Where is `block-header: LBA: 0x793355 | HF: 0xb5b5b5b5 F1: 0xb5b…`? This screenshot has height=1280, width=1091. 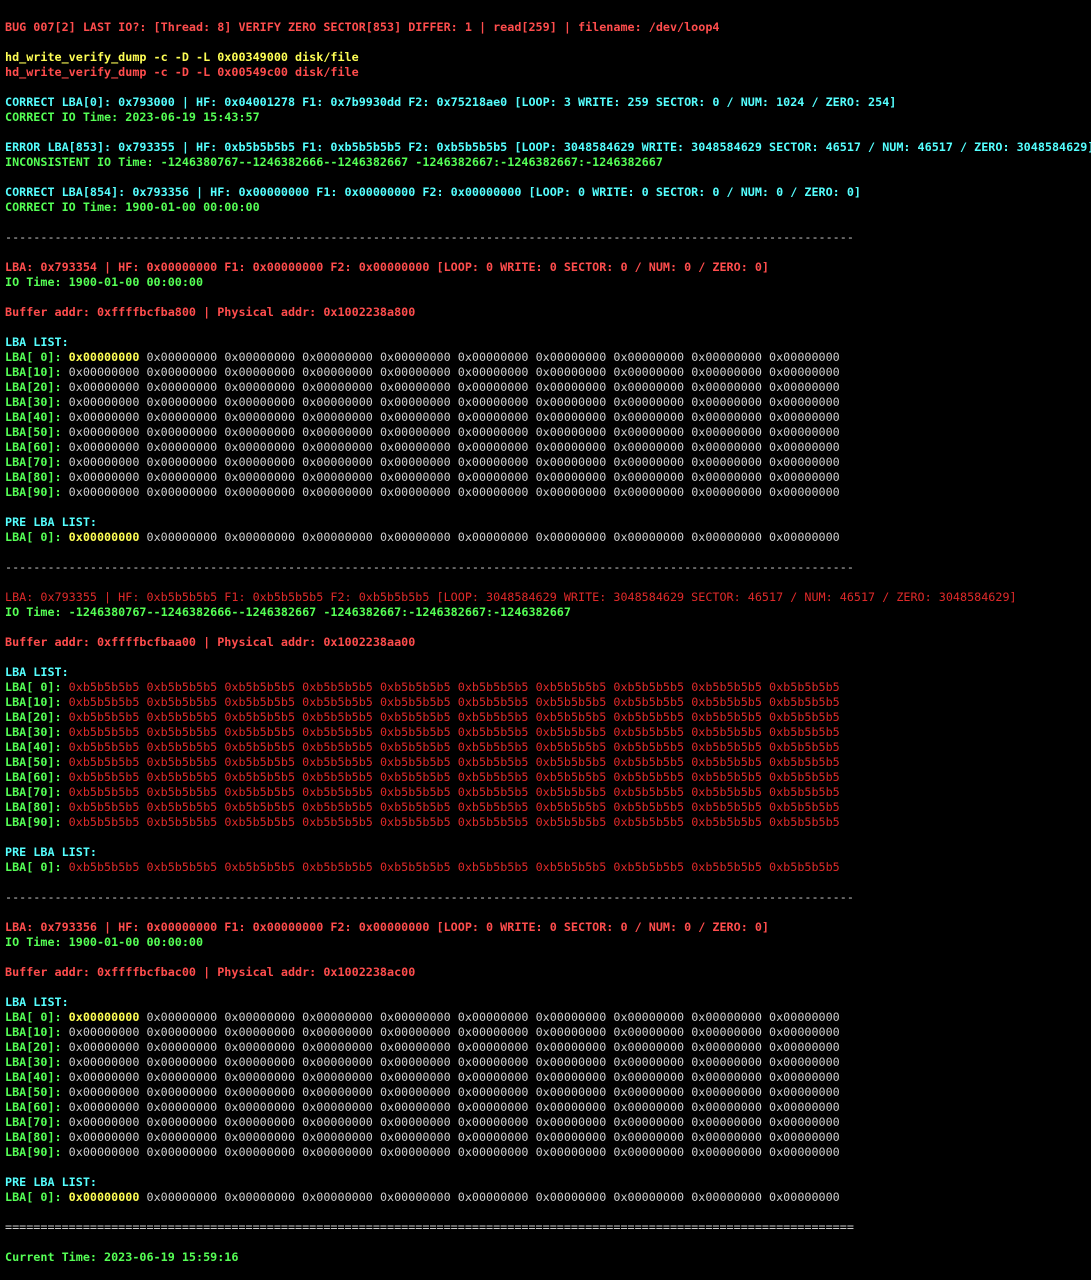 block-header: LBA: 0x793355 | HF: 0xb5b5b5b5 F1: 0xb5b… is located at coordinates (511, 597).